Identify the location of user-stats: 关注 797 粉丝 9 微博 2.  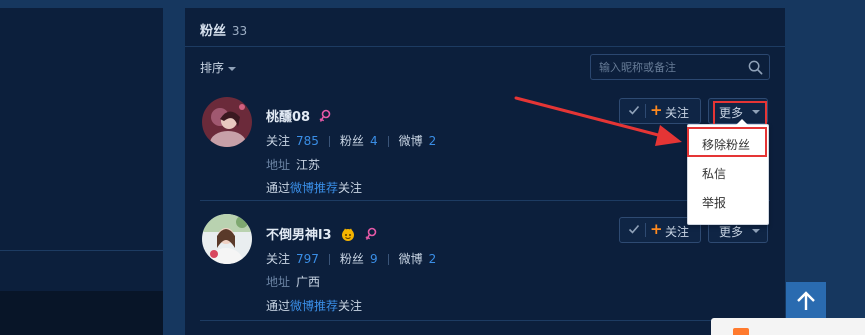
(351, 258).